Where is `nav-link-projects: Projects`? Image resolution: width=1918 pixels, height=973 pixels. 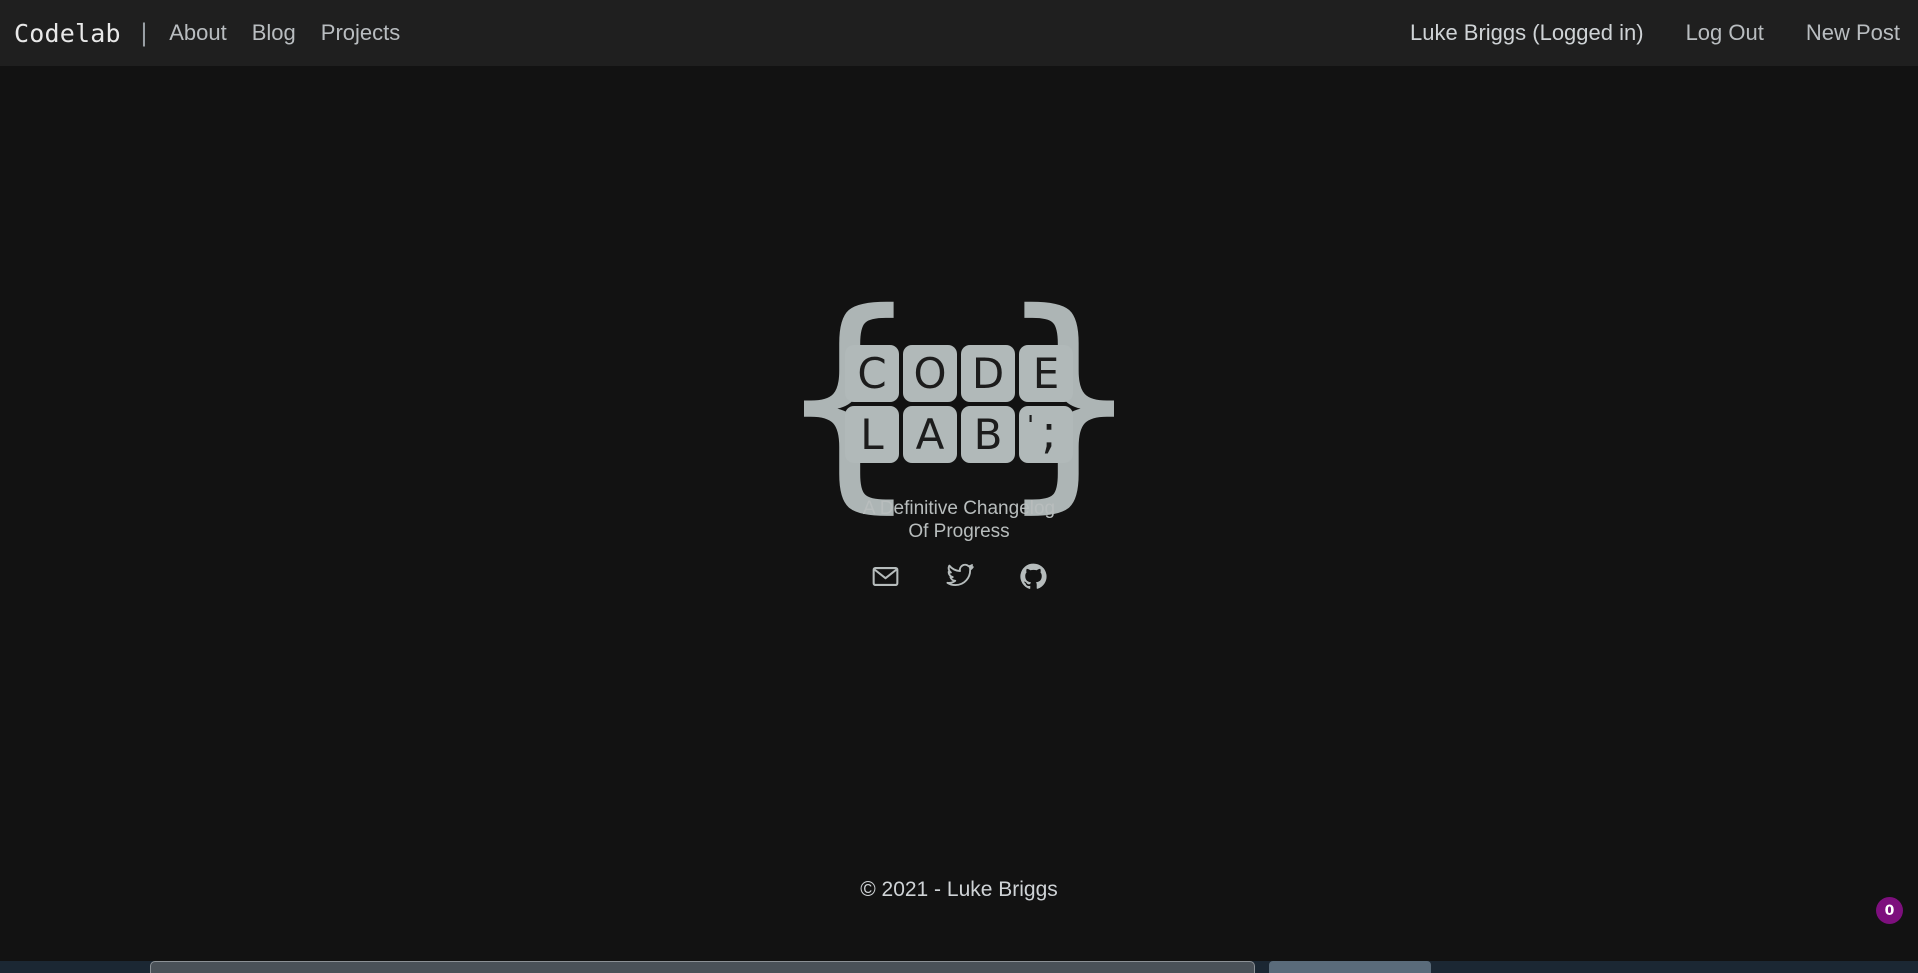 nav-link-projects: Projects is located at coordinates (360, 33).